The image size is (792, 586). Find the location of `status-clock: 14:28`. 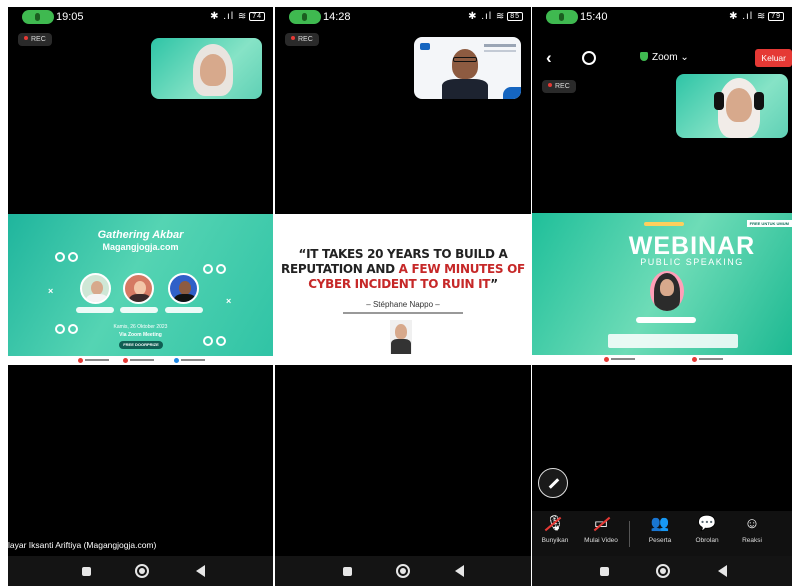

status-clock: 14:28 is located at coordinates (337, 17).